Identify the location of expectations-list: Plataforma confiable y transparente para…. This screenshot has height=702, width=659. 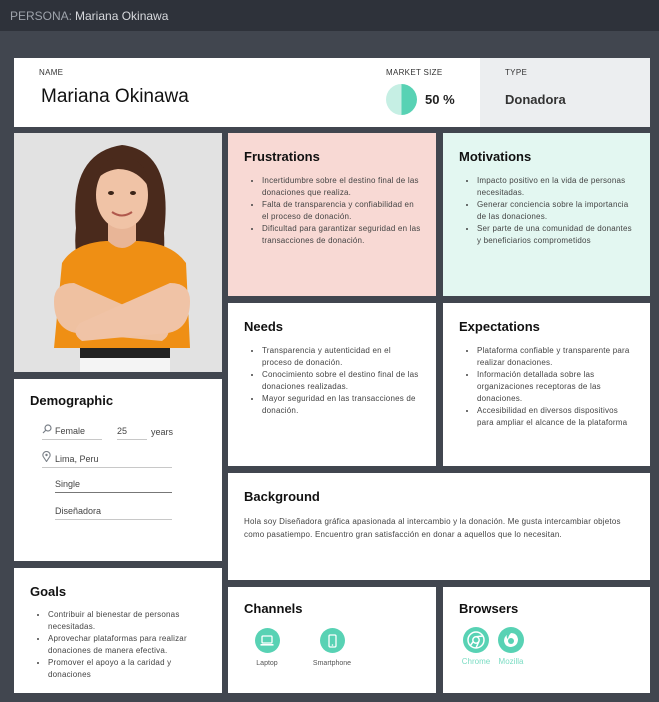
(548, 387).